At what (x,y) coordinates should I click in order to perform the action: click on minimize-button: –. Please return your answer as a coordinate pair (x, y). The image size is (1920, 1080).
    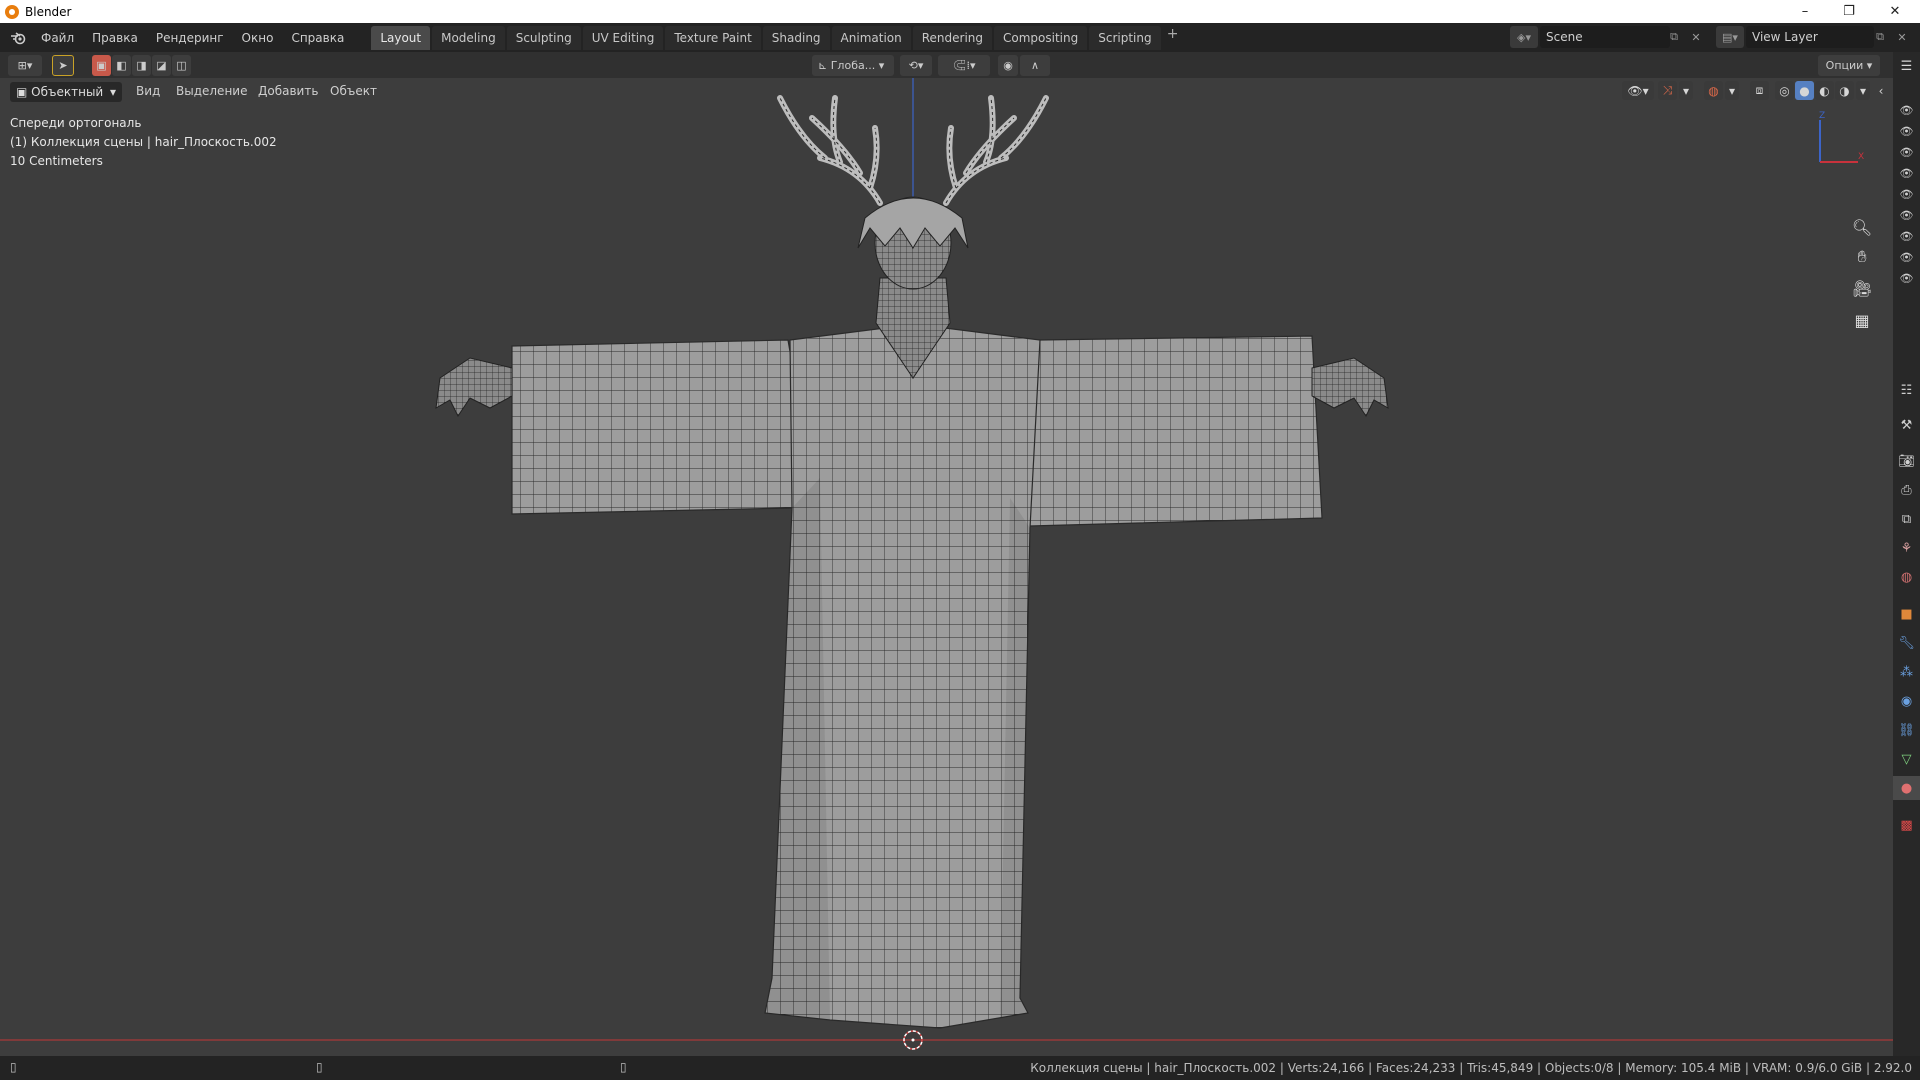
    Looking at the image, I should click on (1805, 11).